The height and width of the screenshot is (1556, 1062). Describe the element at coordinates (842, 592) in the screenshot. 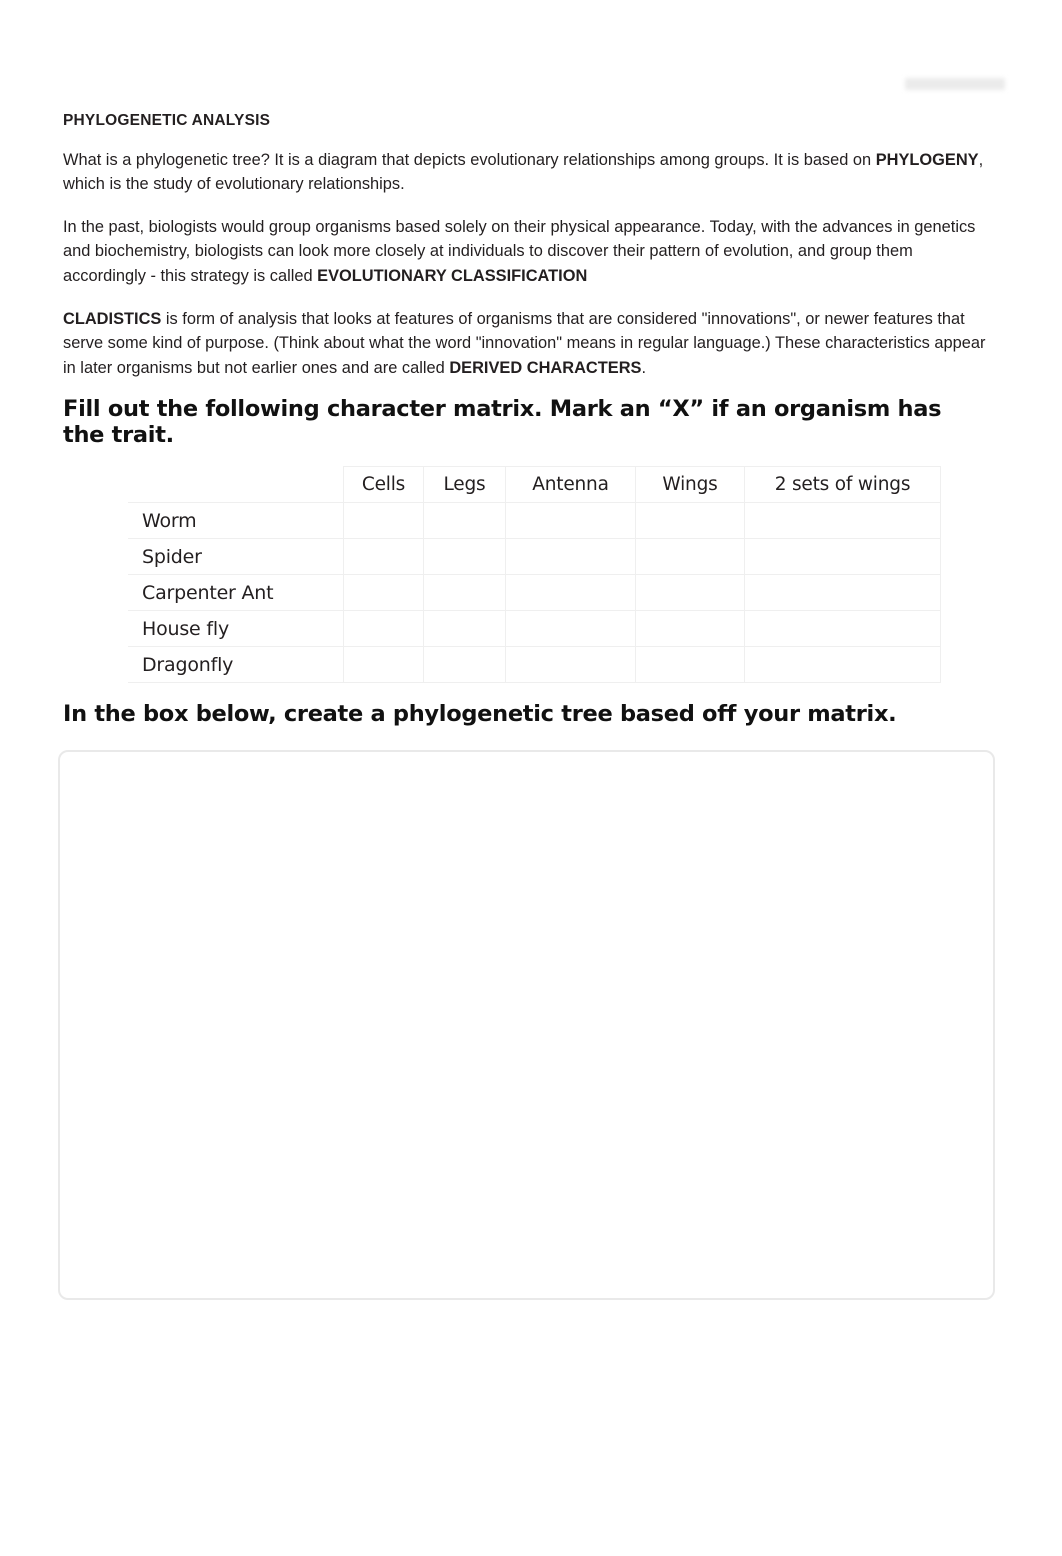

I see `matrix-cell-carpenter-ant-2-sets-of-wings` at that location.